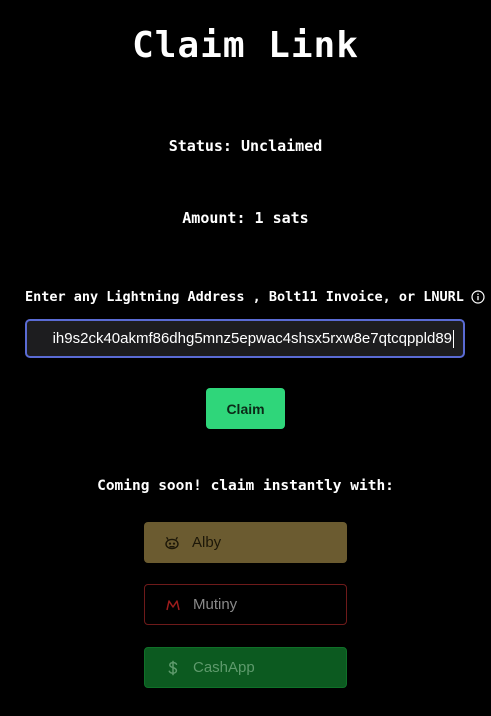  I want to click on claim-amount: Amount: 1 sats, so click(245, 218).